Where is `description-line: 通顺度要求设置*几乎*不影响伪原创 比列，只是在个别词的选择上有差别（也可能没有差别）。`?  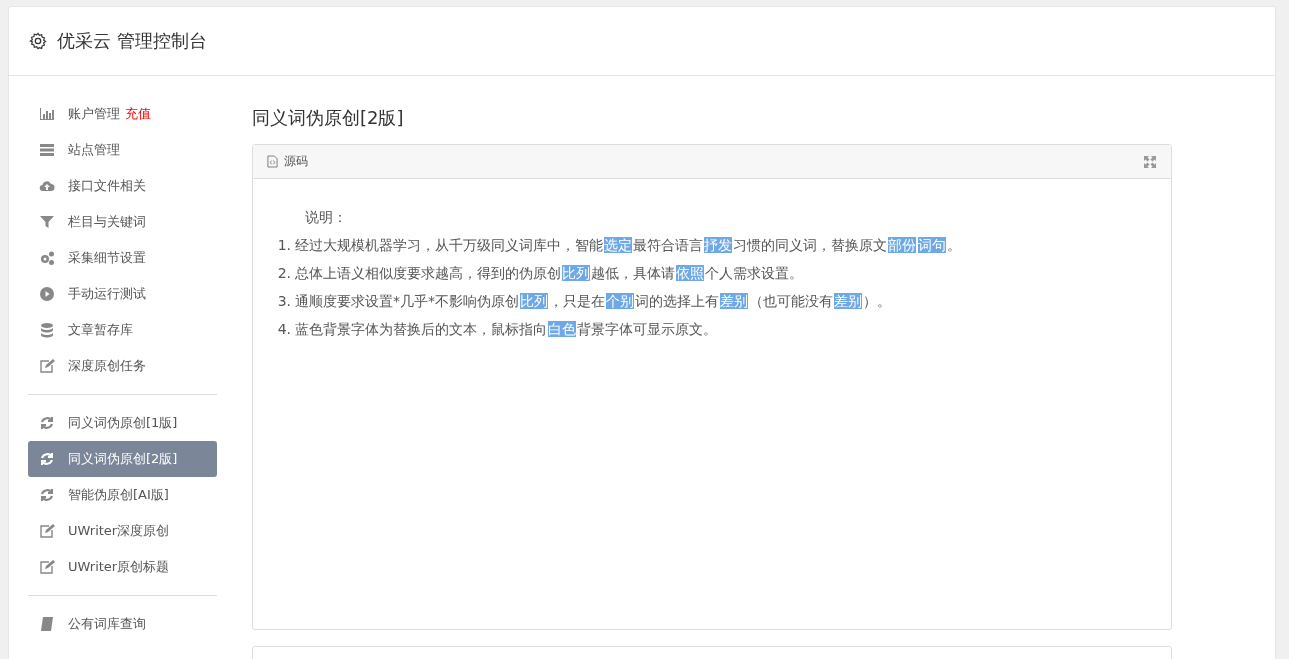
description-line: 通顺度要求设置*几乎*不影响伪原创 比列，只是在个别词的选择上有差别（也可能没有差别）。 is located at coordinates (593, 301).